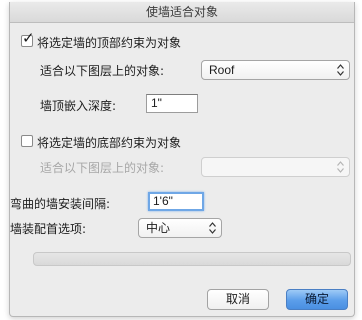 This screenshot has width=362, height=320. Describe the element at coordinates (182, 12) in the screenshot. I see `dialog-title: 使墙适合对象` at that location.